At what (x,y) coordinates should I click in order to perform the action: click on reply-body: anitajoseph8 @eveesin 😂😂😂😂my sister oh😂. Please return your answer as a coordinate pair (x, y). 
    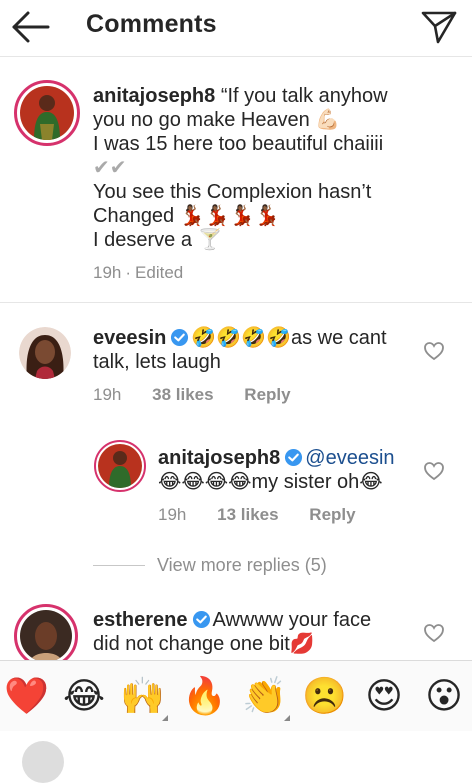
    Looking at the image, I should click on (276, 470).